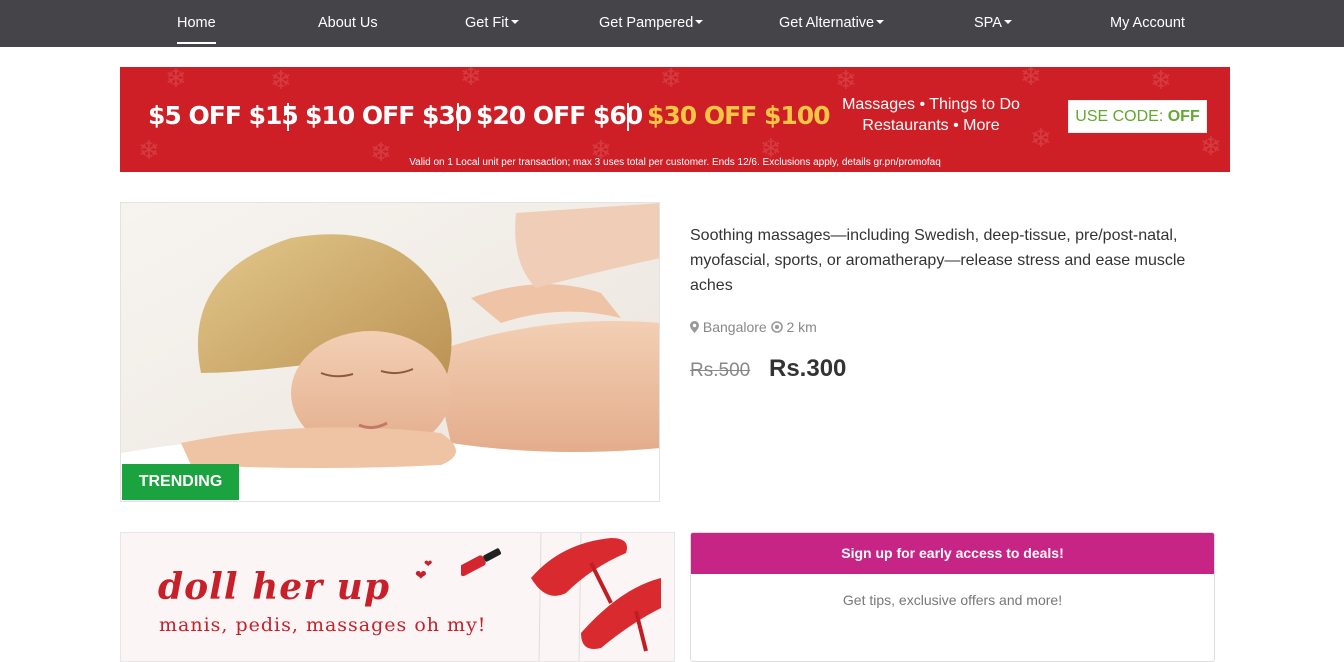  What do you see at coordinates (993, 23) in the screenshot?
I see `nav-spa-dropdown: SPA` at bounding box center [993, 23].